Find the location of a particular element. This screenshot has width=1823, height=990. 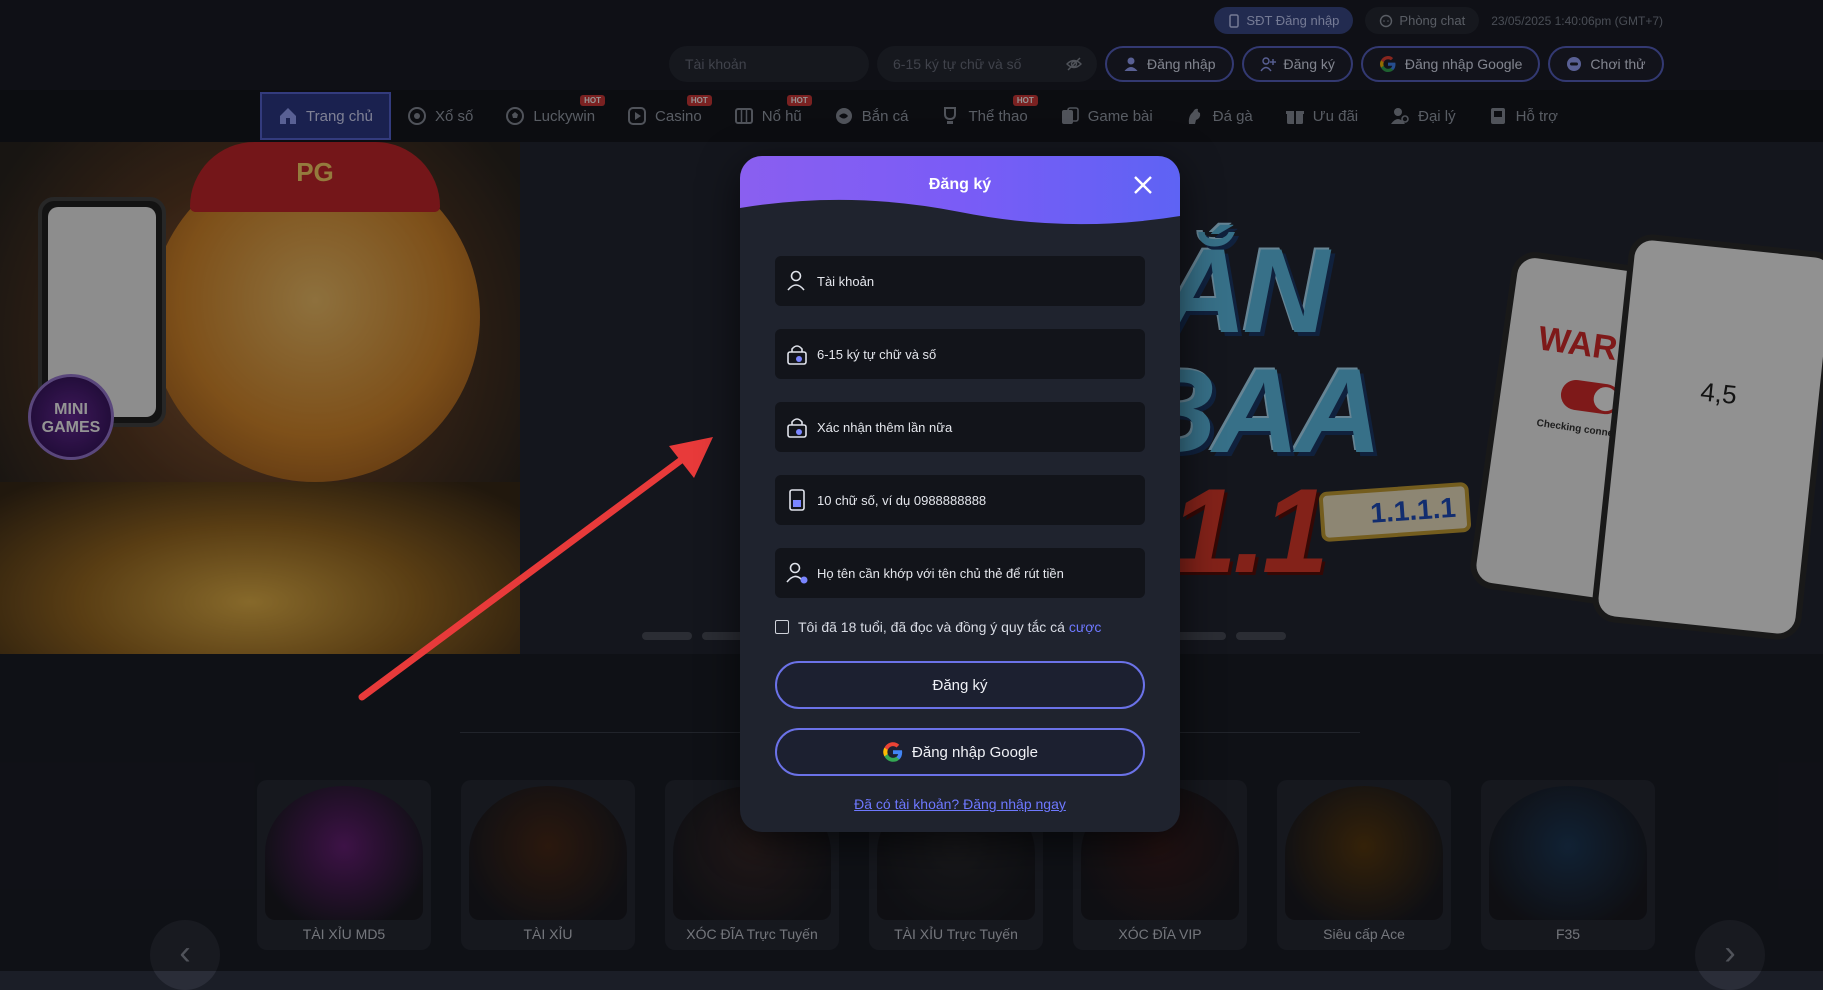

register-submit-label: Đăng ký is located at coordinates (960, 685).